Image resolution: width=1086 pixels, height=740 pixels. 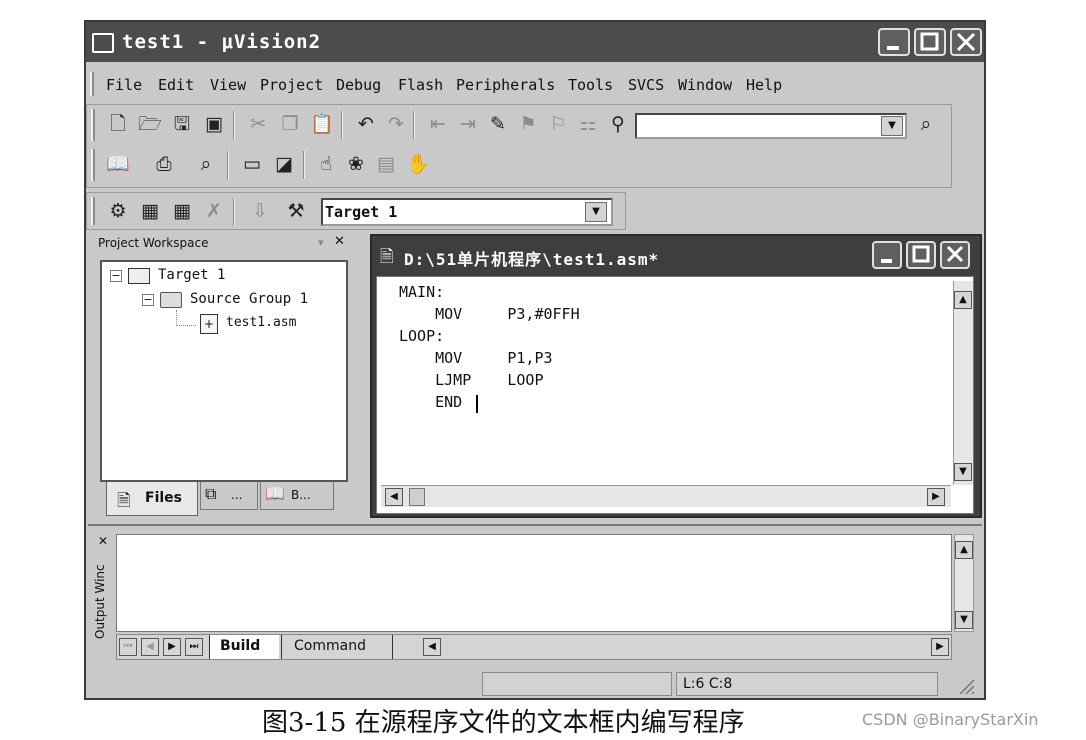 What do you see at coordinates (284, 164) in the screenshot?
I see `output-window-icon: ◪` at bounding box center [284, 164].